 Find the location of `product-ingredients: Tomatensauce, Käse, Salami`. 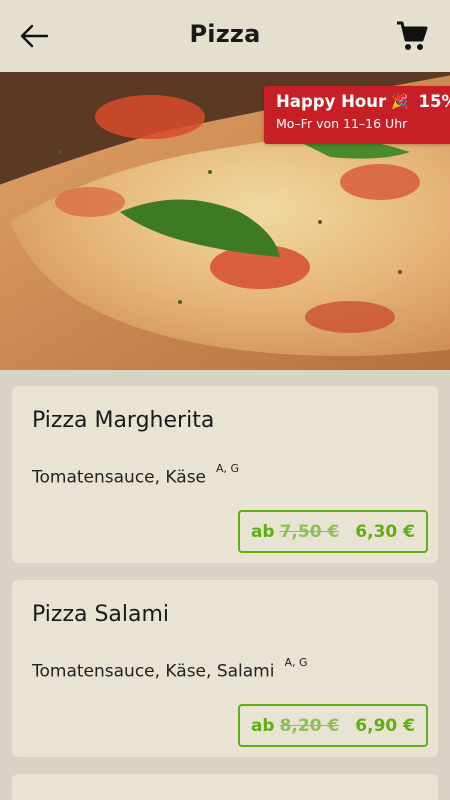

product-ingredients: Tomatensauce, Käse, Salami is located at coordinates (153, 671).